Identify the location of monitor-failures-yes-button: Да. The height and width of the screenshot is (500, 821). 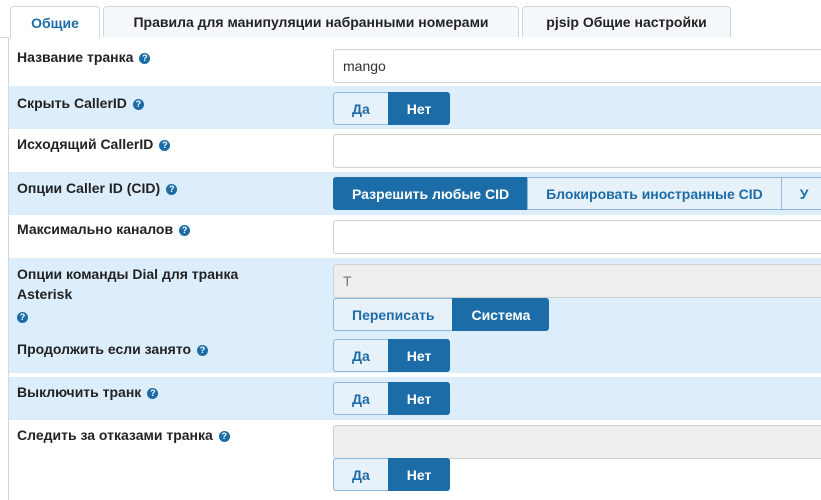
(361, 474).